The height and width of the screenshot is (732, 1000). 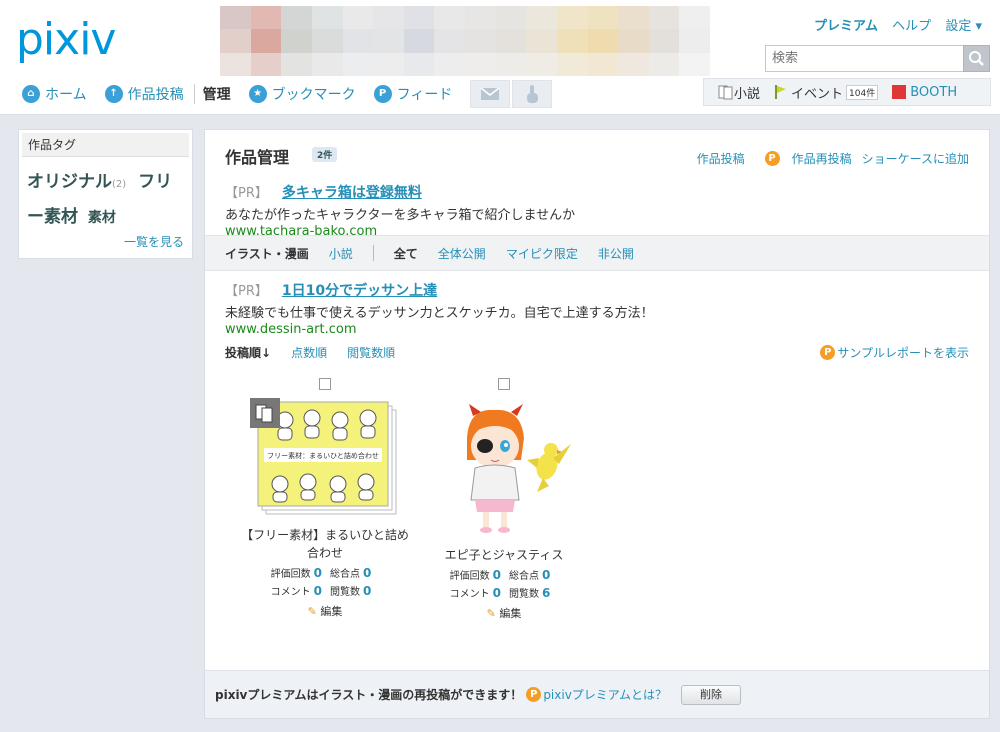 What do you see at coordinates (382, 94) in the screenshot?
I see `feed-icon: P` at bounding box center [382, 94].